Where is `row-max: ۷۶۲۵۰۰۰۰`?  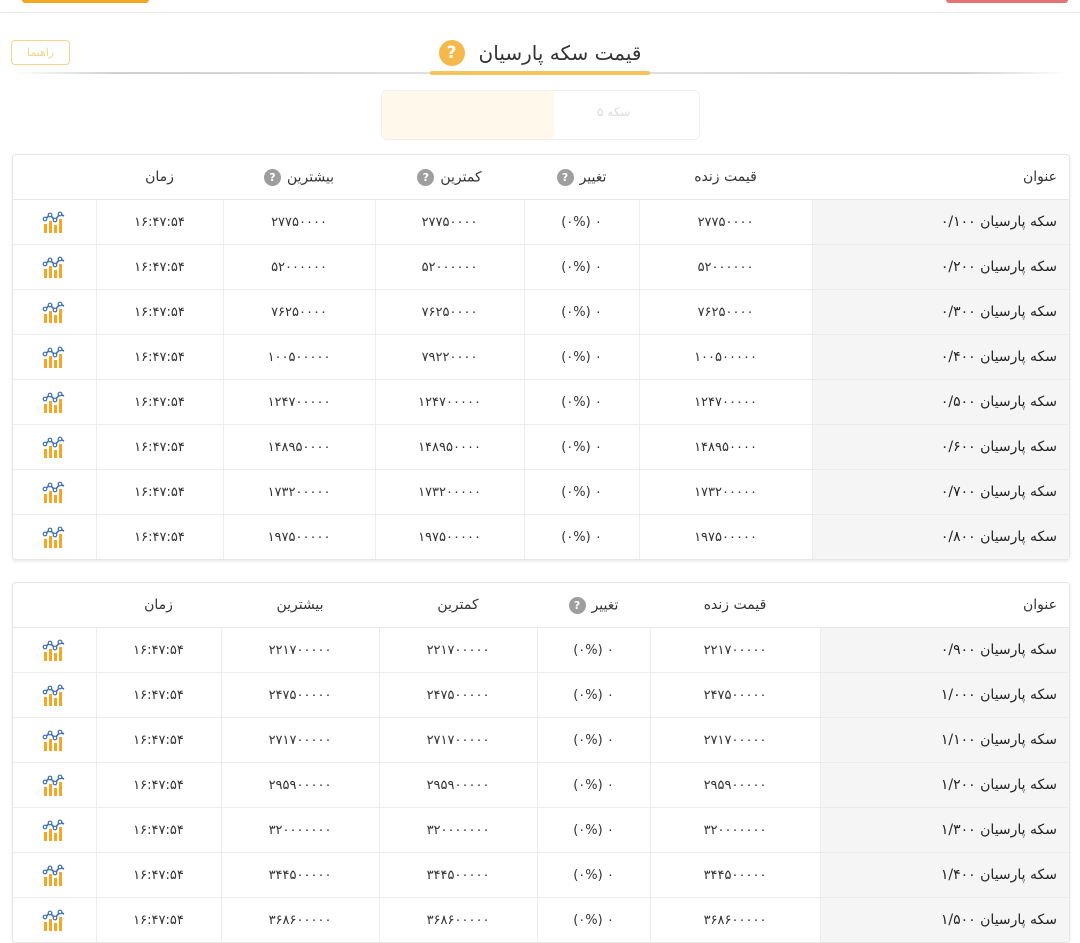 row-max: ۷۶۲۵۰۰۰۰ is located at coordinates (298, 312).